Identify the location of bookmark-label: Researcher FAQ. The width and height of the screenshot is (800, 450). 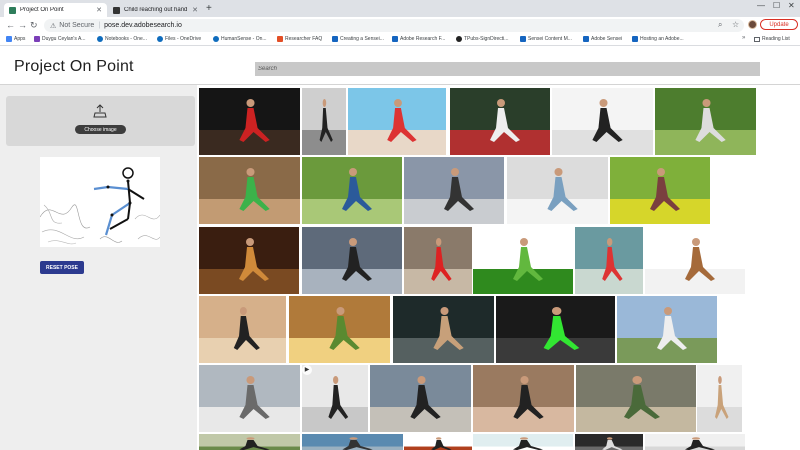
(304, 39).